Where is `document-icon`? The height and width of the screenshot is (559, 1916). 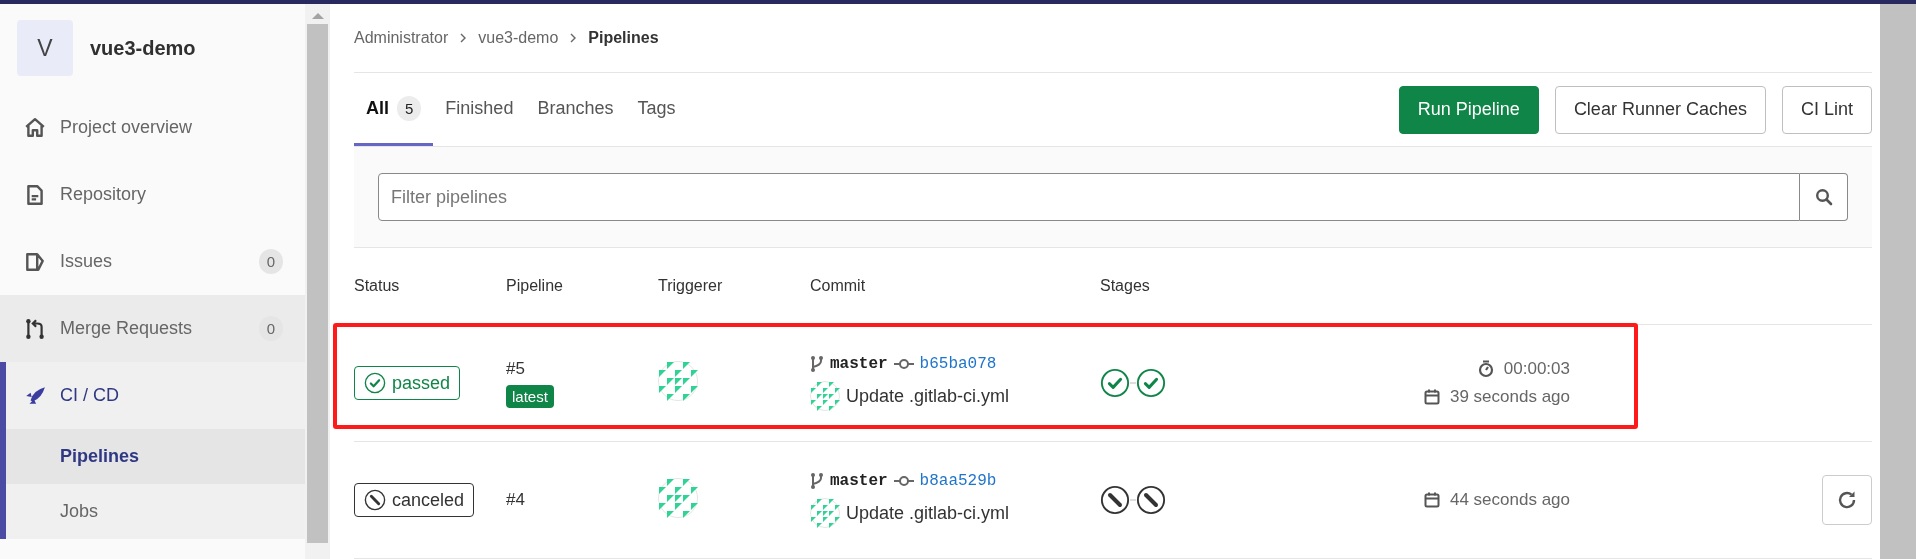
document-icon is located at coordinates (35, 194).